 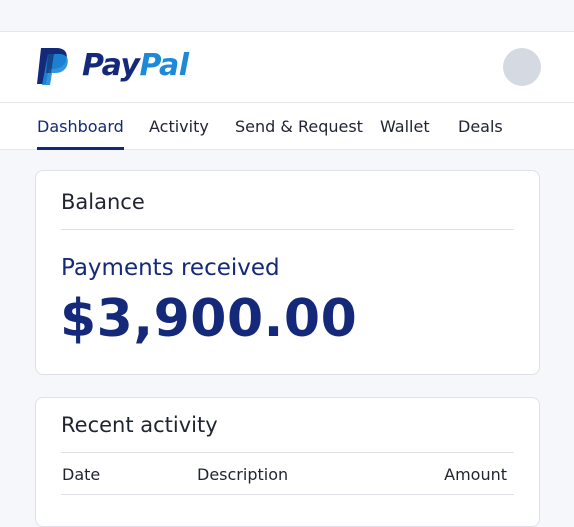 What do you see at coordinates (103, 202) in the screenshot?
I see `balance-title: Balance` at bounding box center [103, 202].